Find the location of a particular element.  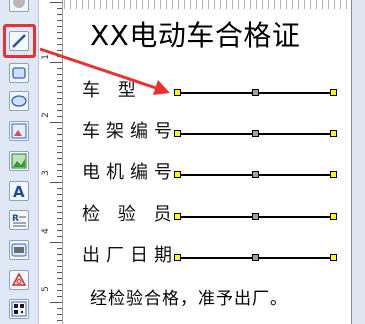

field-label-model: 车 型 is located at coordinates (112, 89).